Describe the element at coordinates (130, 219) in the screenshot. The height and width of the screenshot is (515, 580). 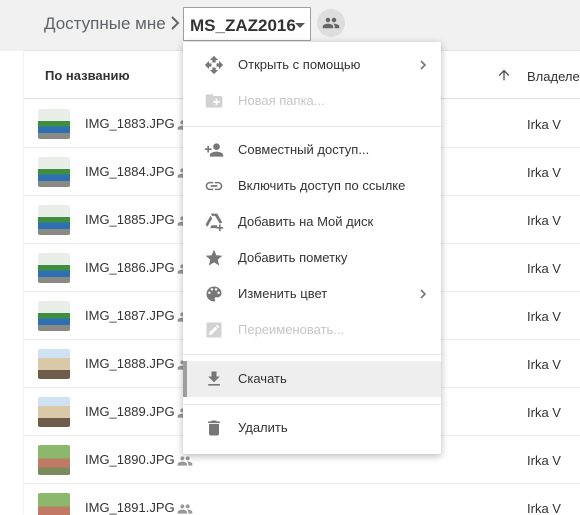
I see `file-name: IMG_1885.JPG` at that location.